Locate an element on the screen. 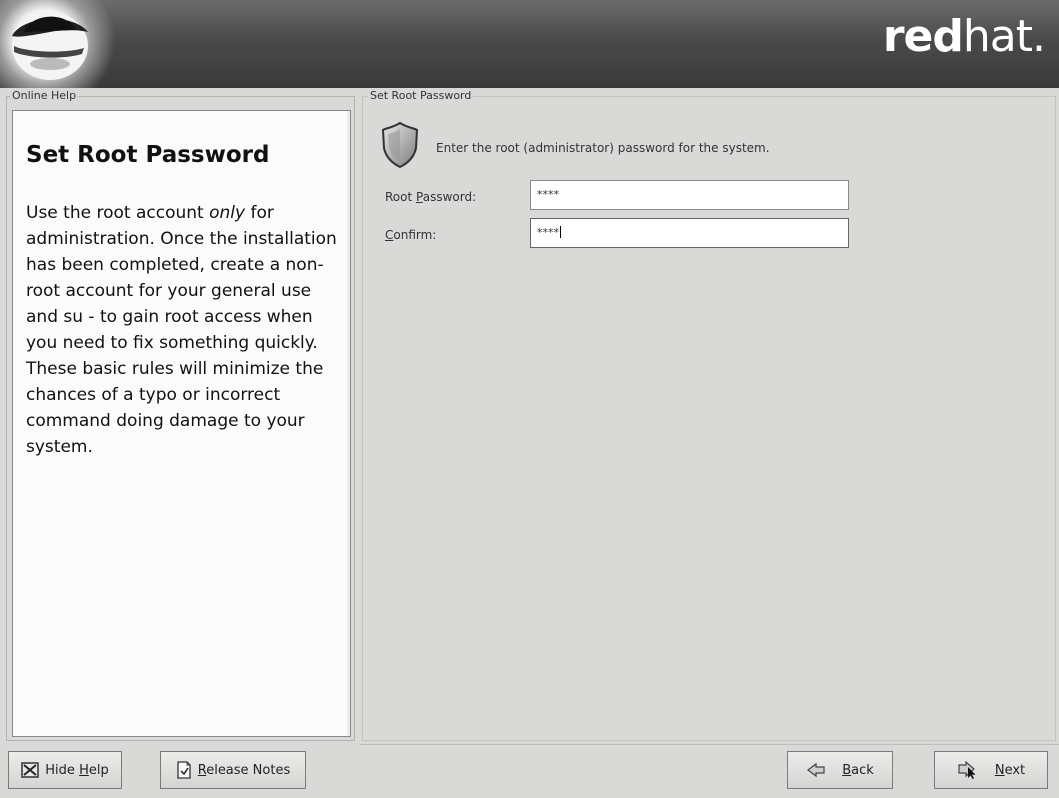  hide-help-label-prefix: Hide is located at coordinates (62, 770).